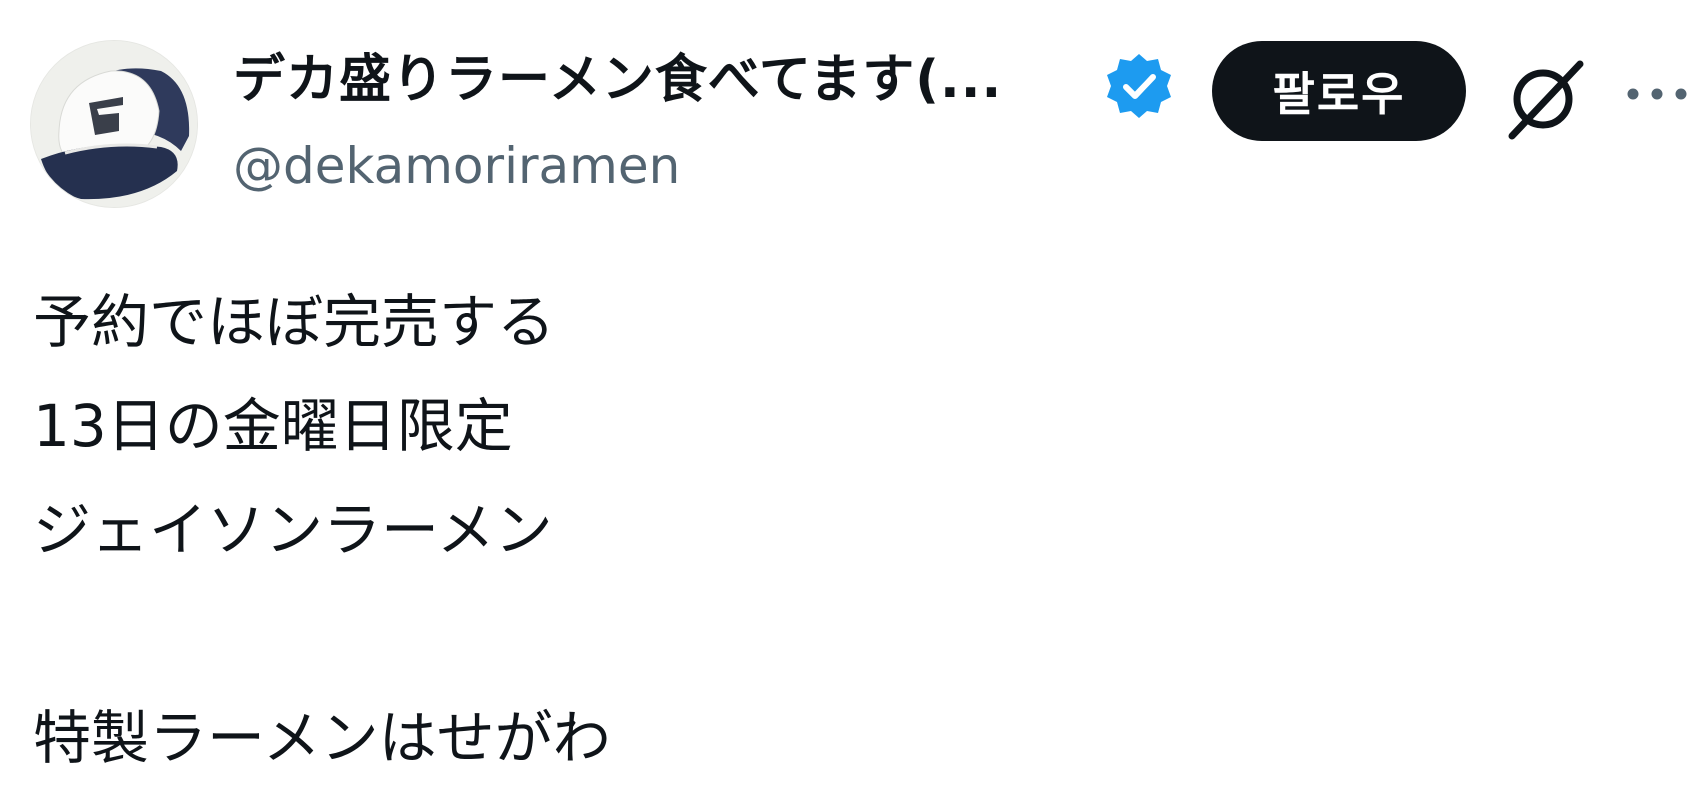 The image size is (1702, 790). I want to click on verified-badge-icon, so click(1139, 86).